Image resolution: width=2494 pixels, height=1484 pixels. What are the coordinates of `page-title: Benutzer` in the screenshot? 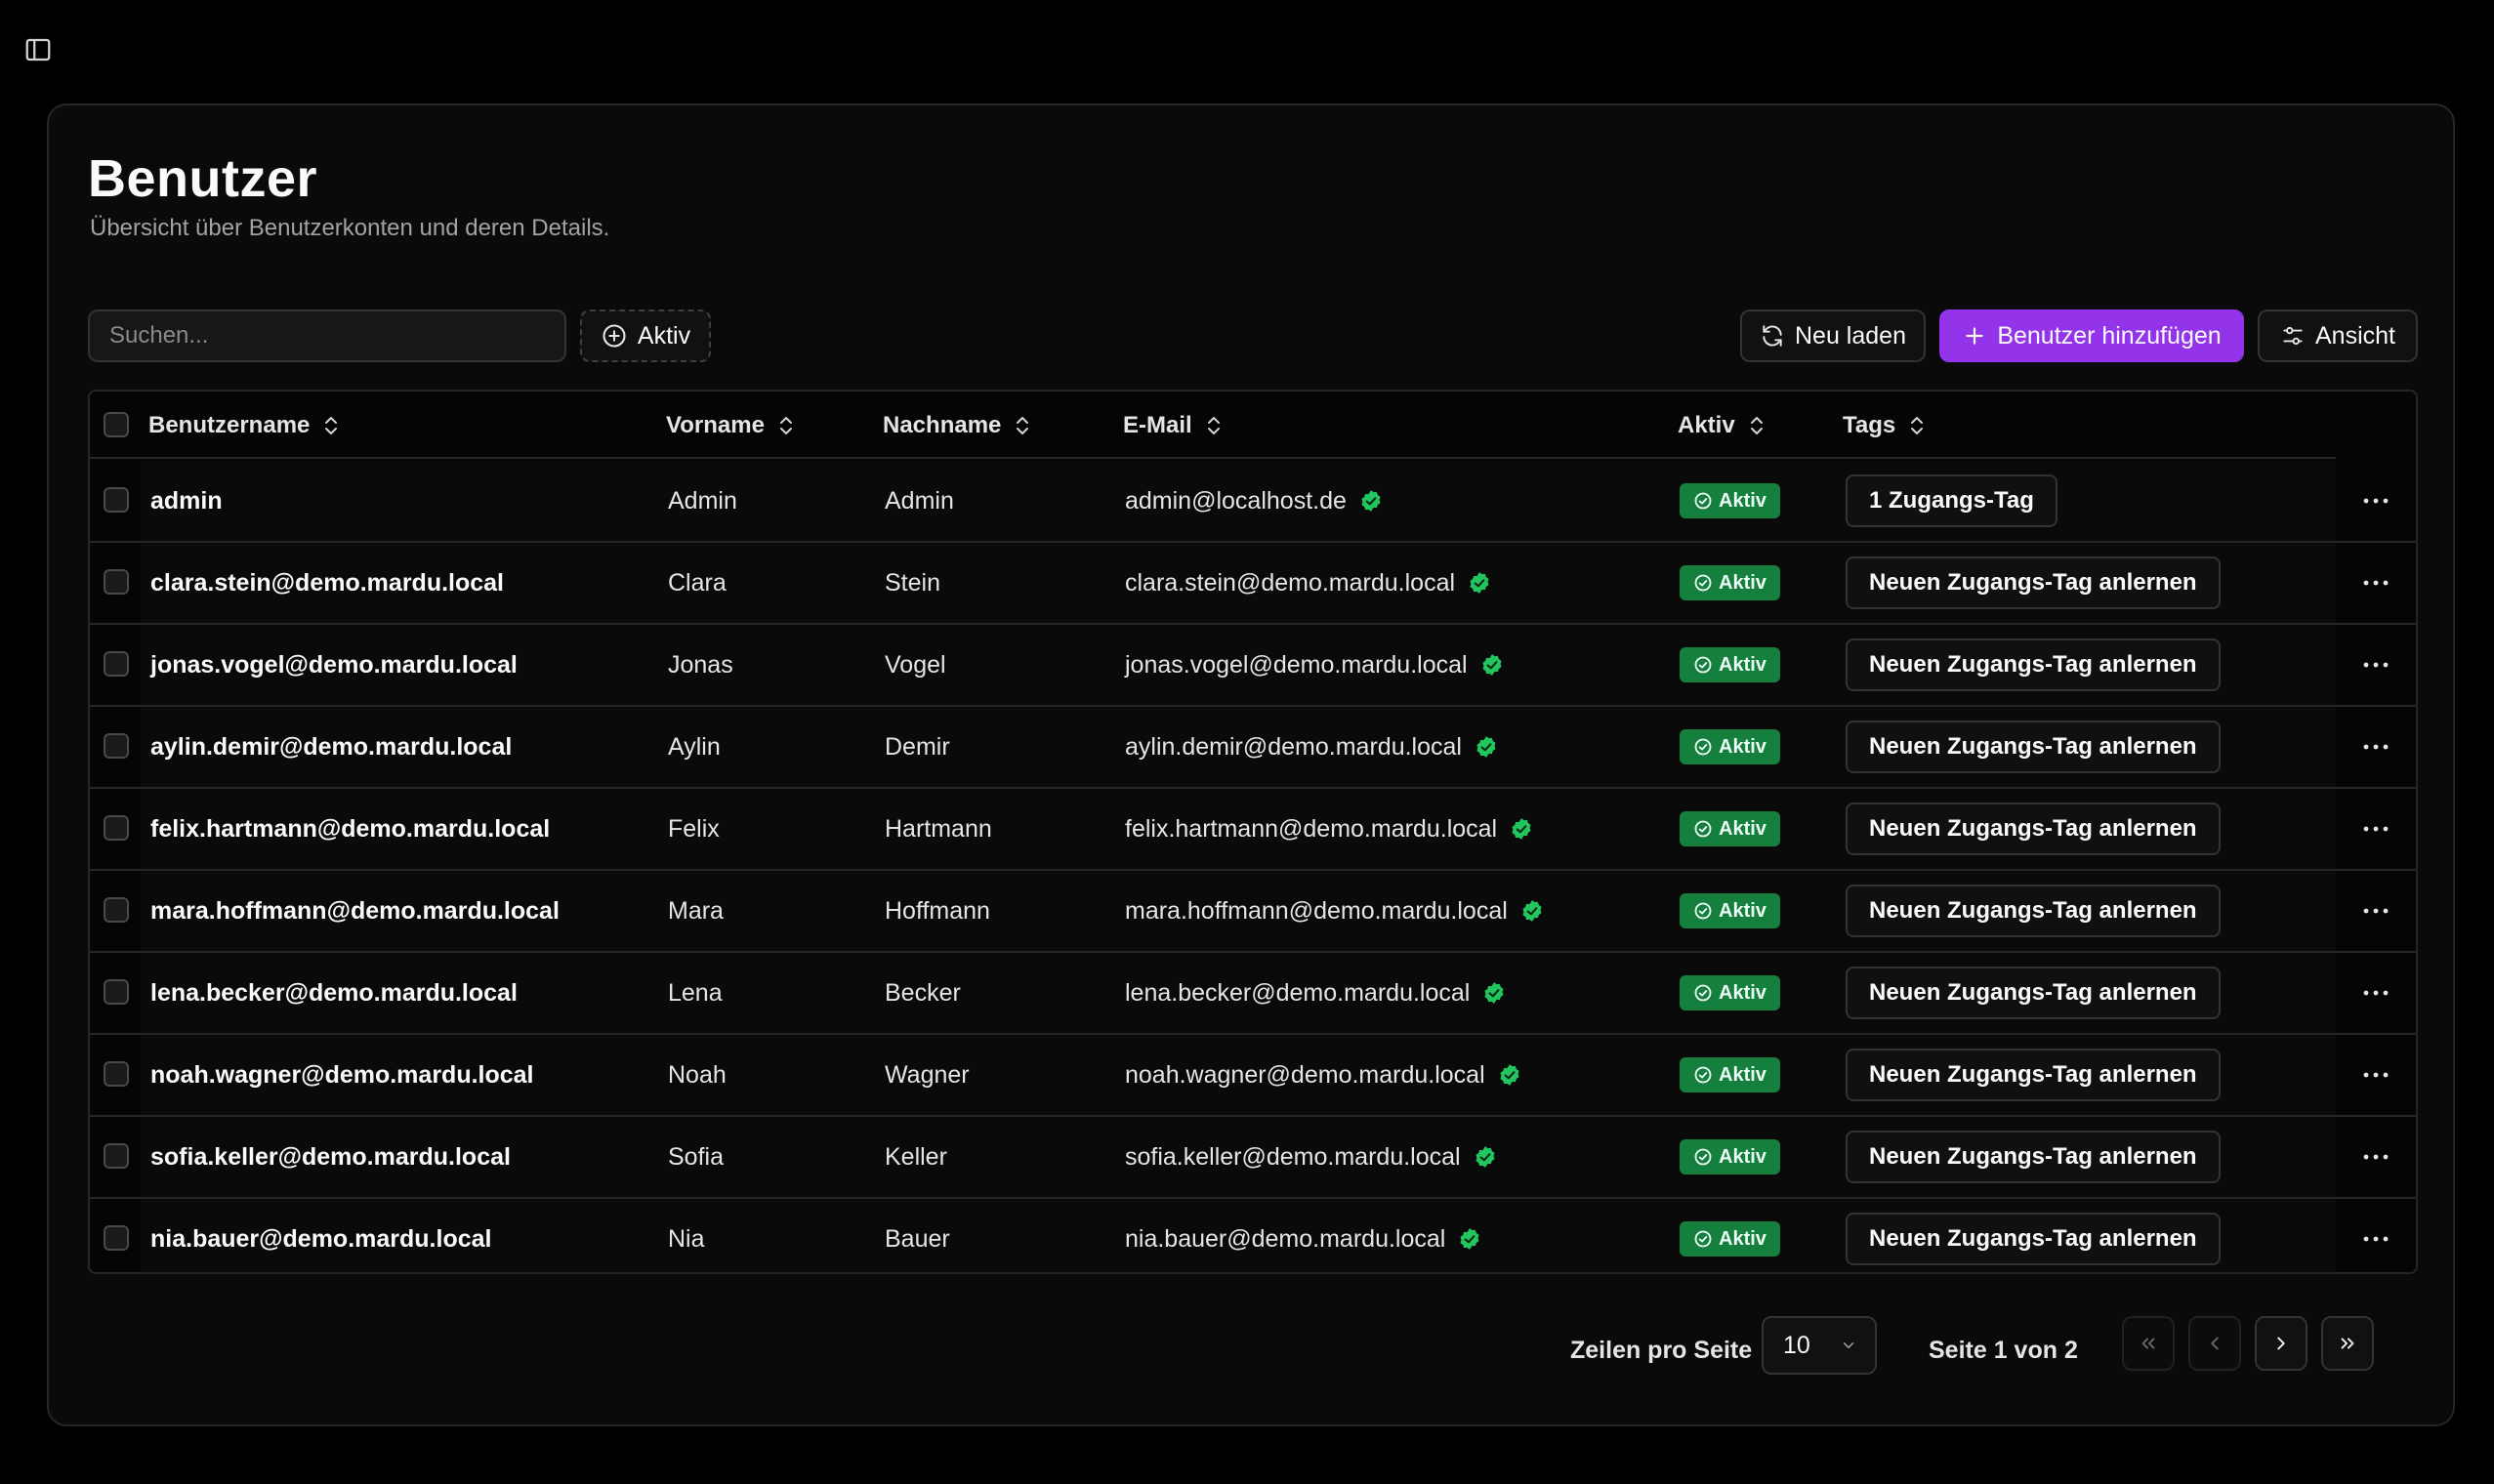 It's located at (203, 179).